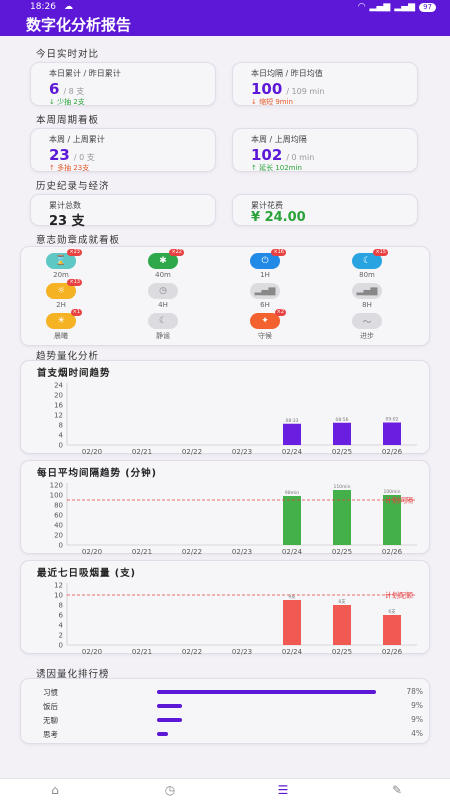  Describe the element at coordinates (367, 321) in the screenshot. I see `trend-icon: 〜` at that location.